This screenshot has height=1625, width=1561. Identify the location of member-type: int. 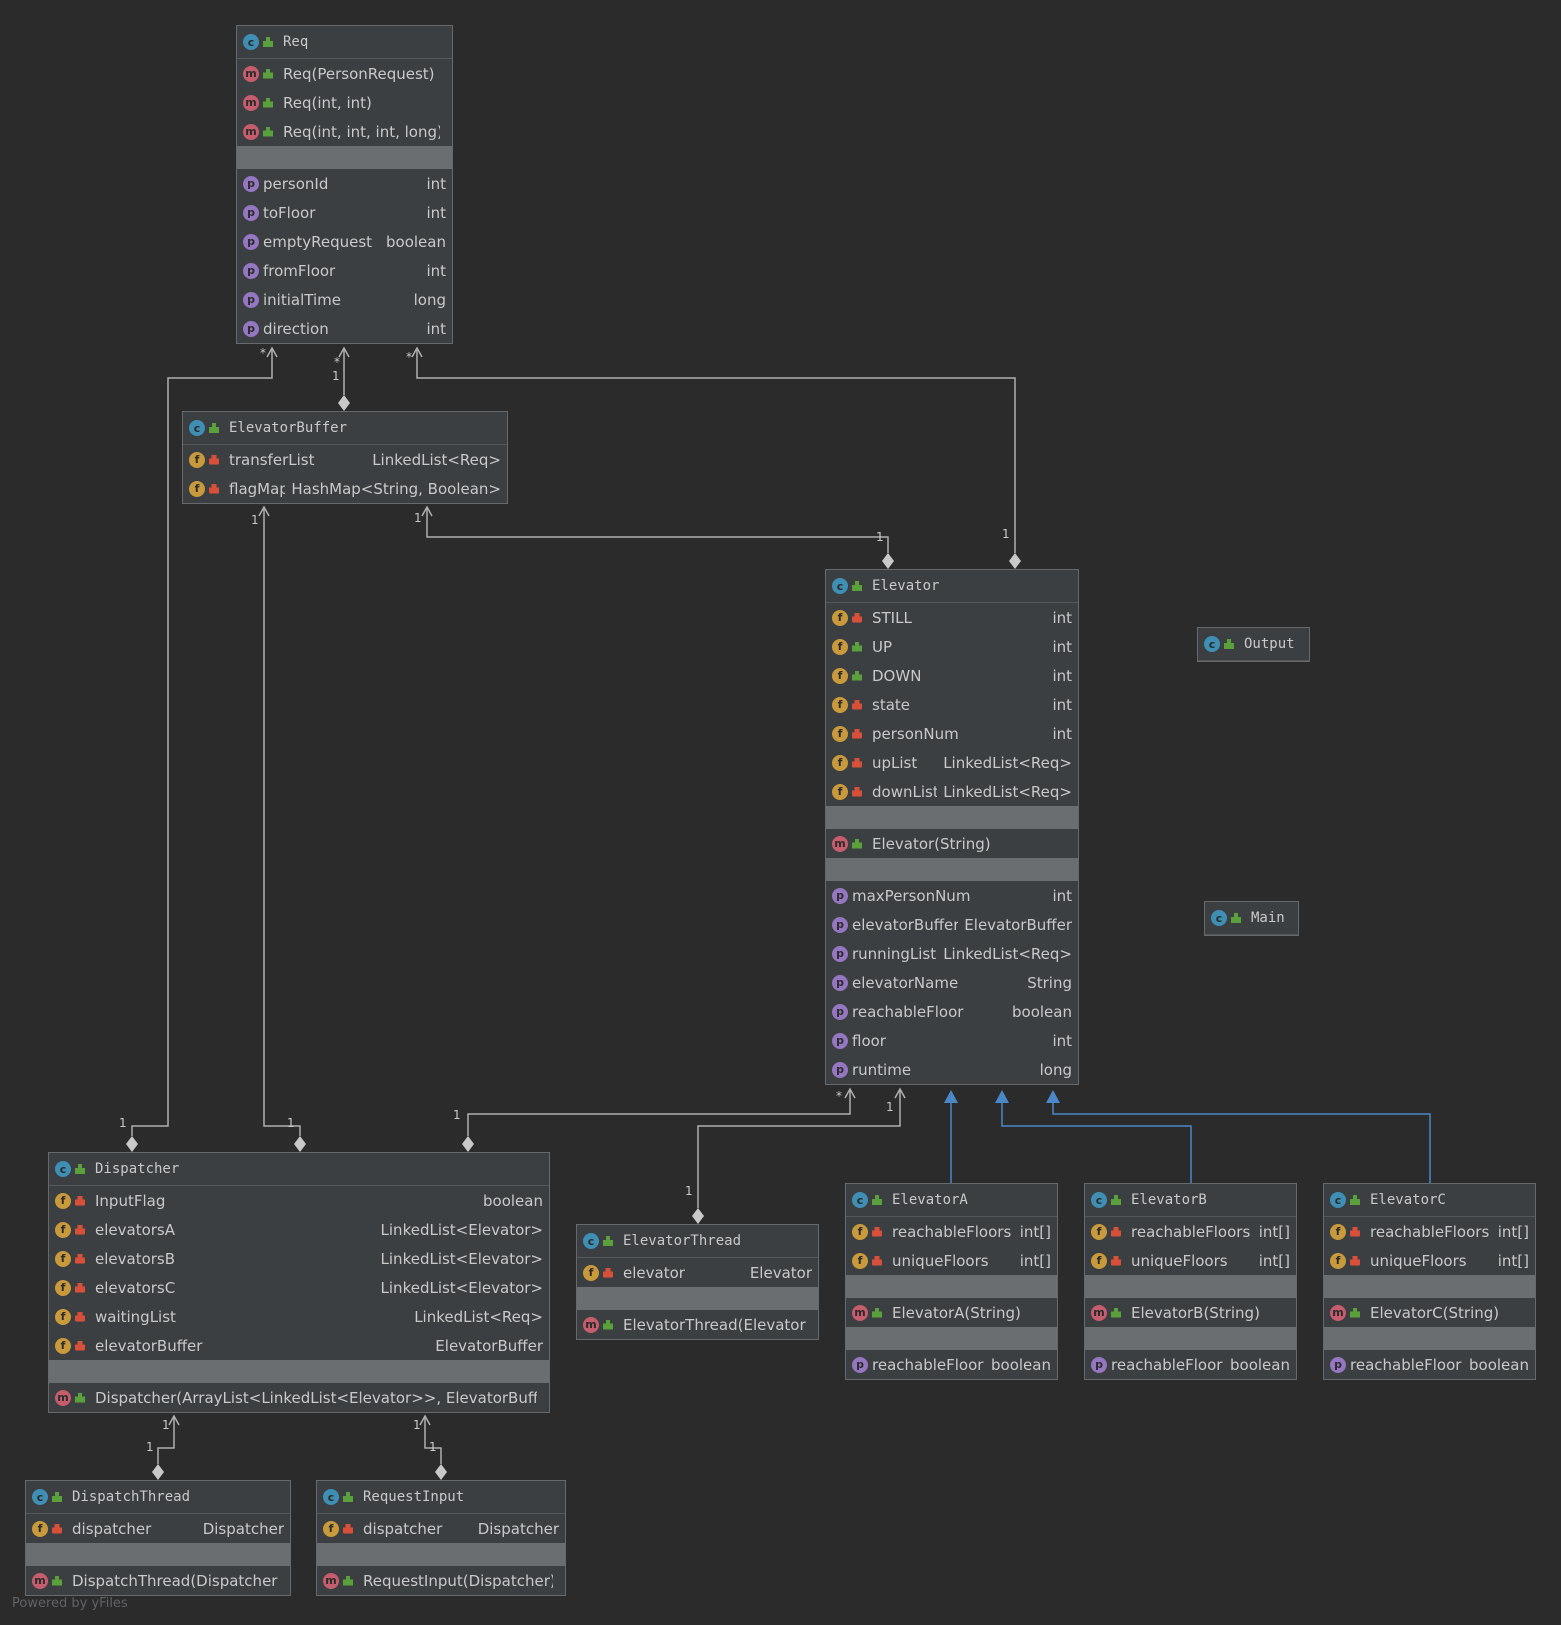
(1062, 1040).